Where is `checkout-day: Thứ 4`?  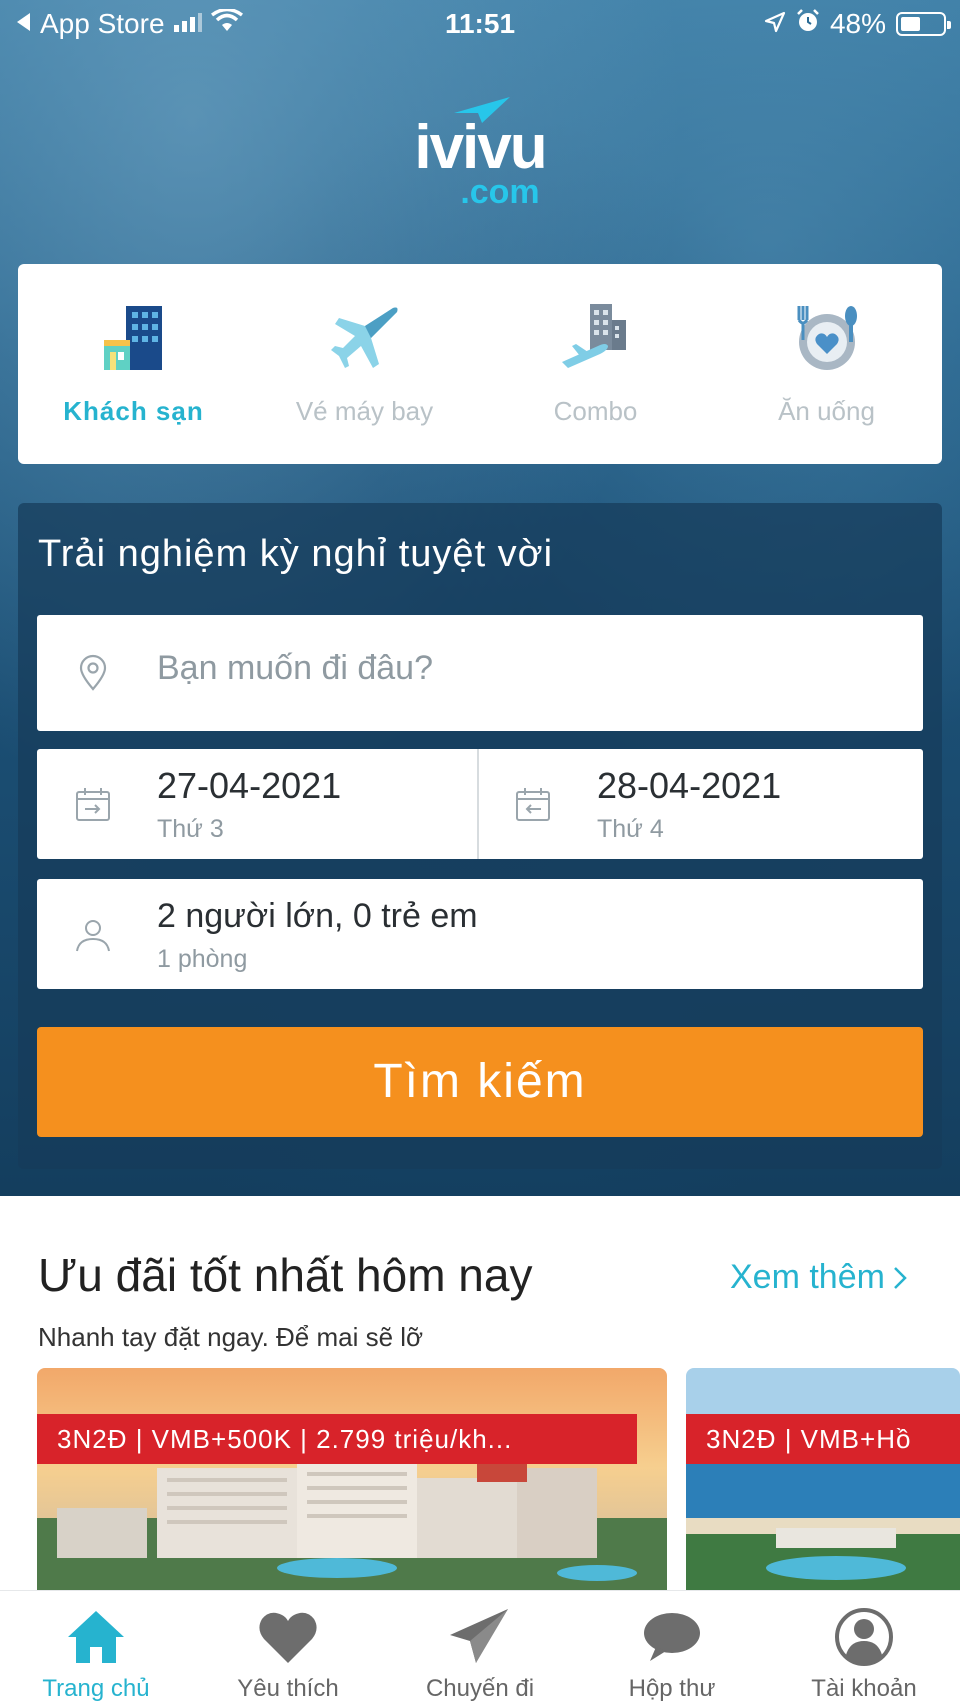
checkout-day: Thứ 4 is located at coordinates (630, 829).